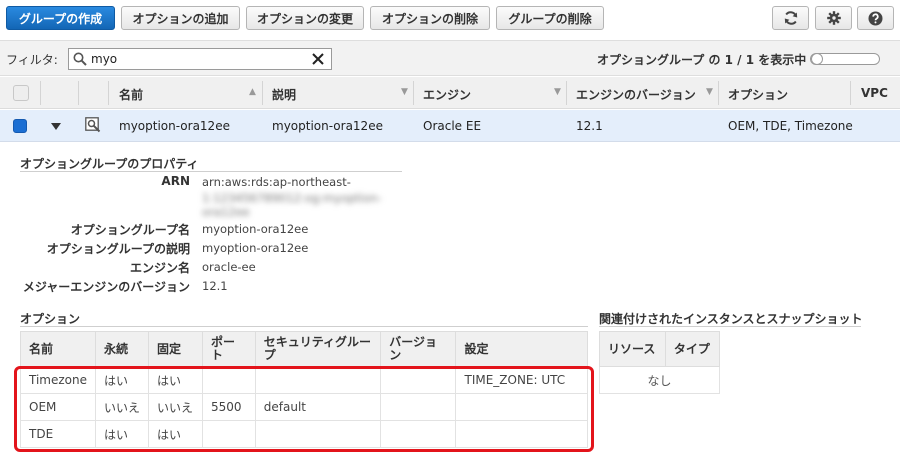  What do you see at coordinates (58, 434) in the screenshot?
I see `option-name: TDE` at bounding box center [58, 434].